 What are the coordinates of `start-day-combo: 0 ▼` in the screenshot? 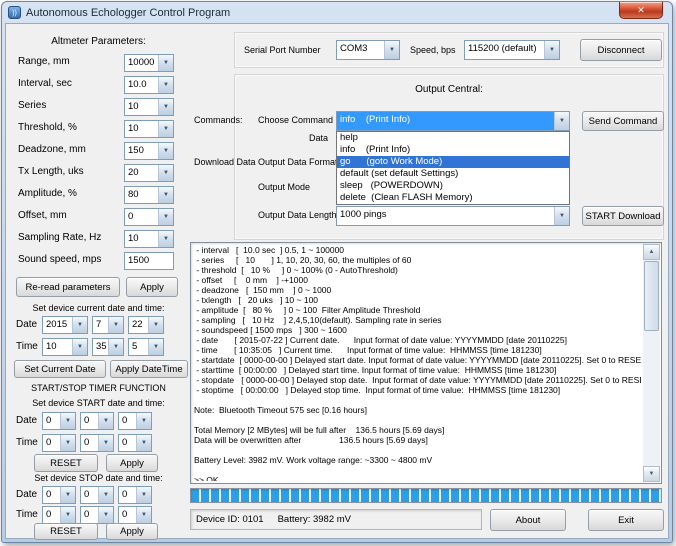 It's located at (135, 421).